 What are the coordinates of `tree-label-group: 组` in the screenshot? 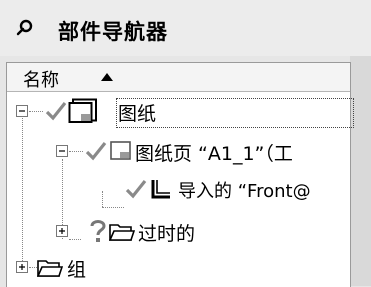 It's located at (77, 270).